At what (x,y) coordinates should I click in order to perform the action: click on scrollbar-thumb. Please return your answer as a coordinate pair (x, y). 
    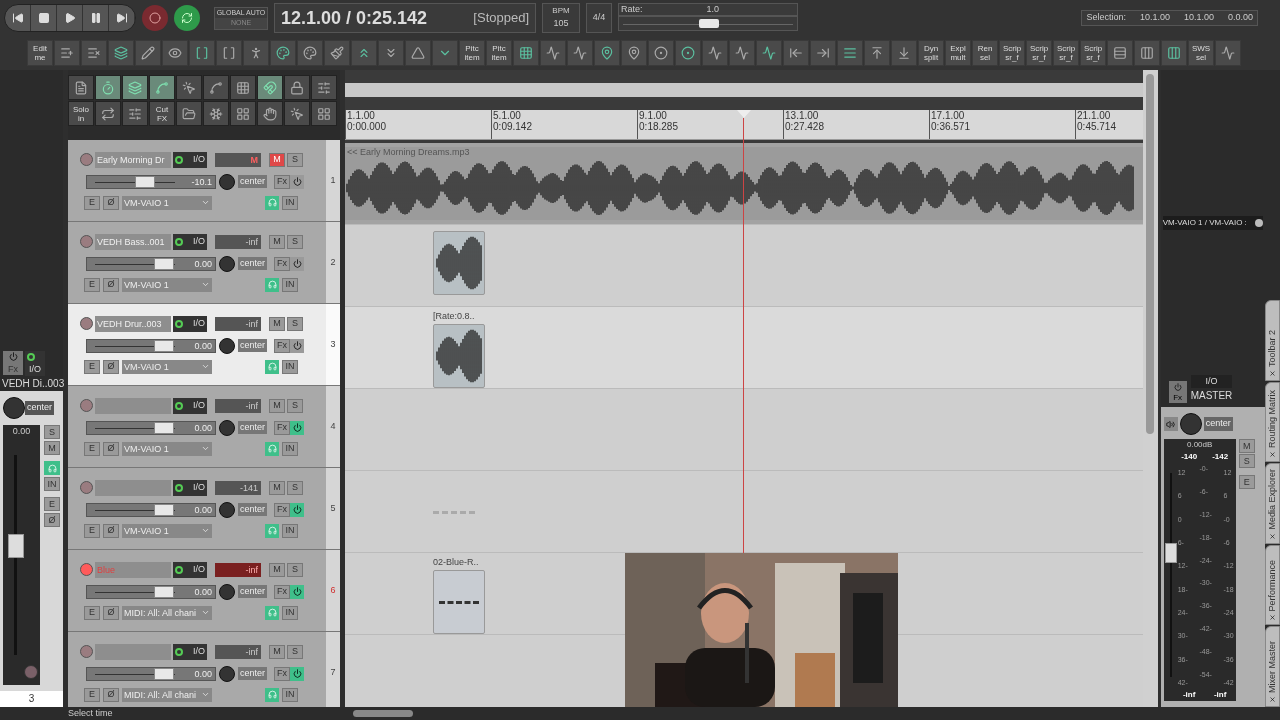
    Looking at the image, I should click on (1150, 254).